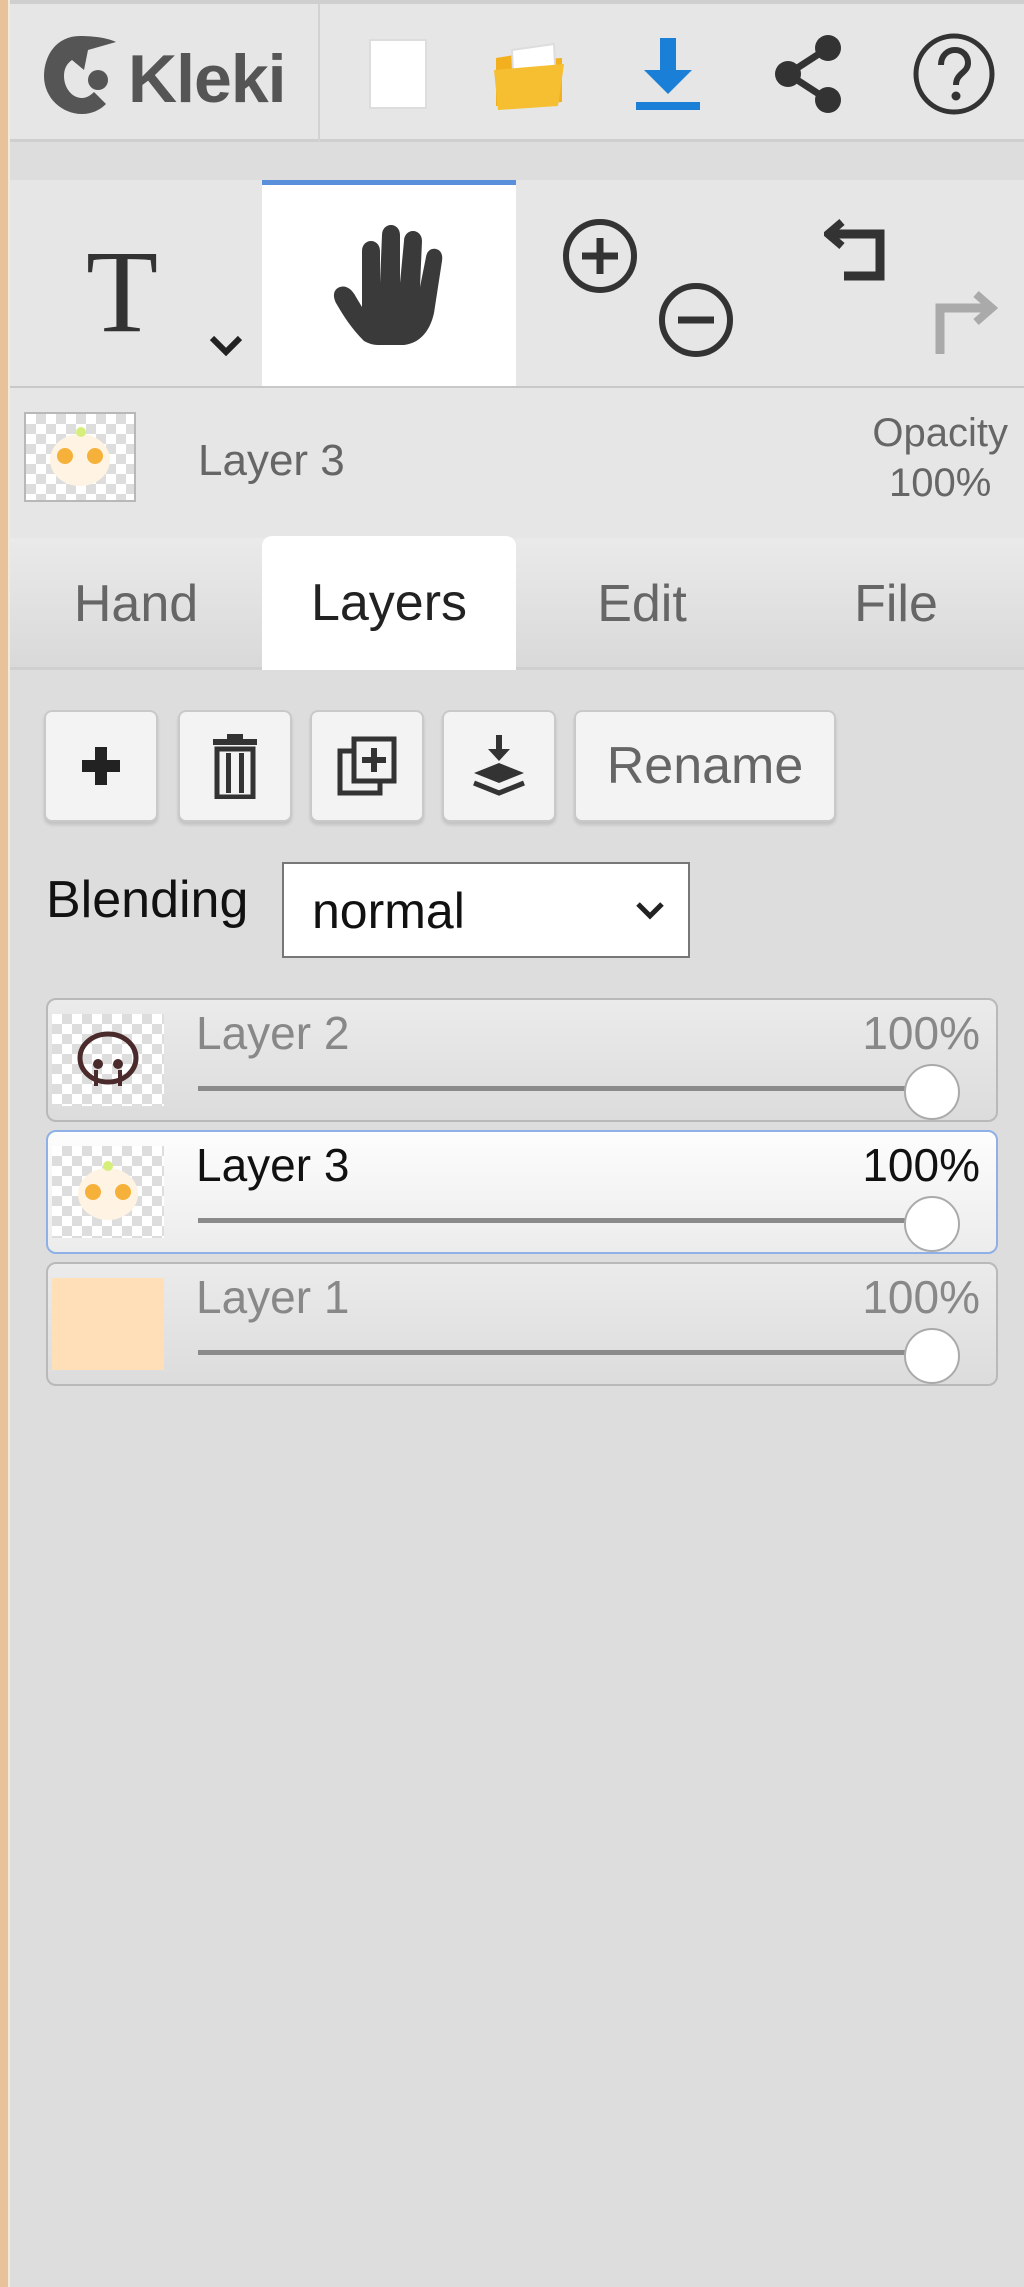 The width and height of the screenshot is (1024, 2287). I want to click on current-layer-name: Layer 3, so click(271, 460).